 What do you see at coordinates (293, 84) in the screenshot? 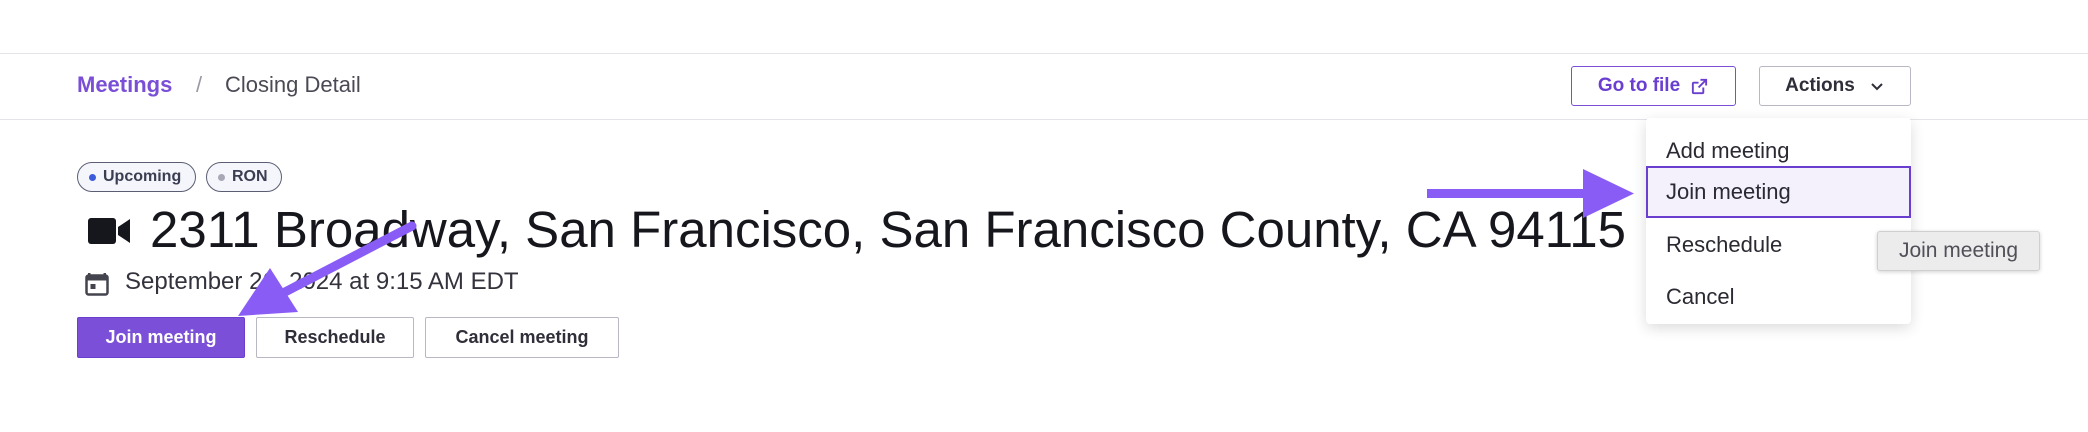
I see `breadcrumb-current: Closing Detail` at bounding box center [293, 84].